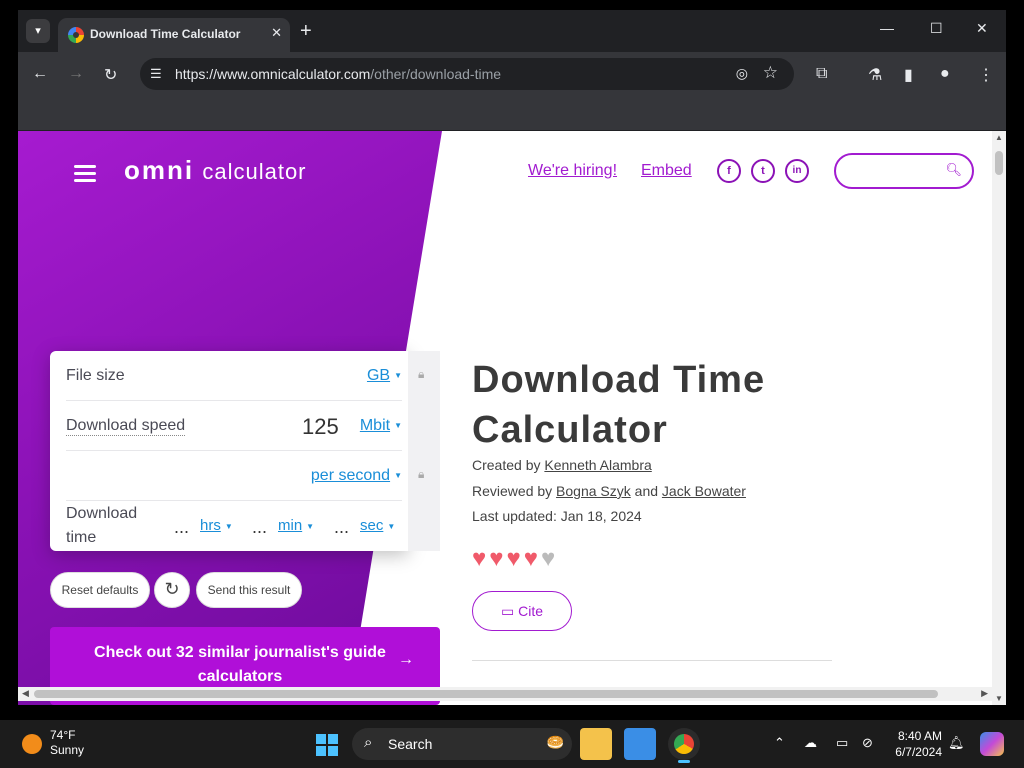  What do you see at coordinates (904, 171) in the screenshot?
I see `site-search-input: 🔍︎` at bounding box center [904, 171].